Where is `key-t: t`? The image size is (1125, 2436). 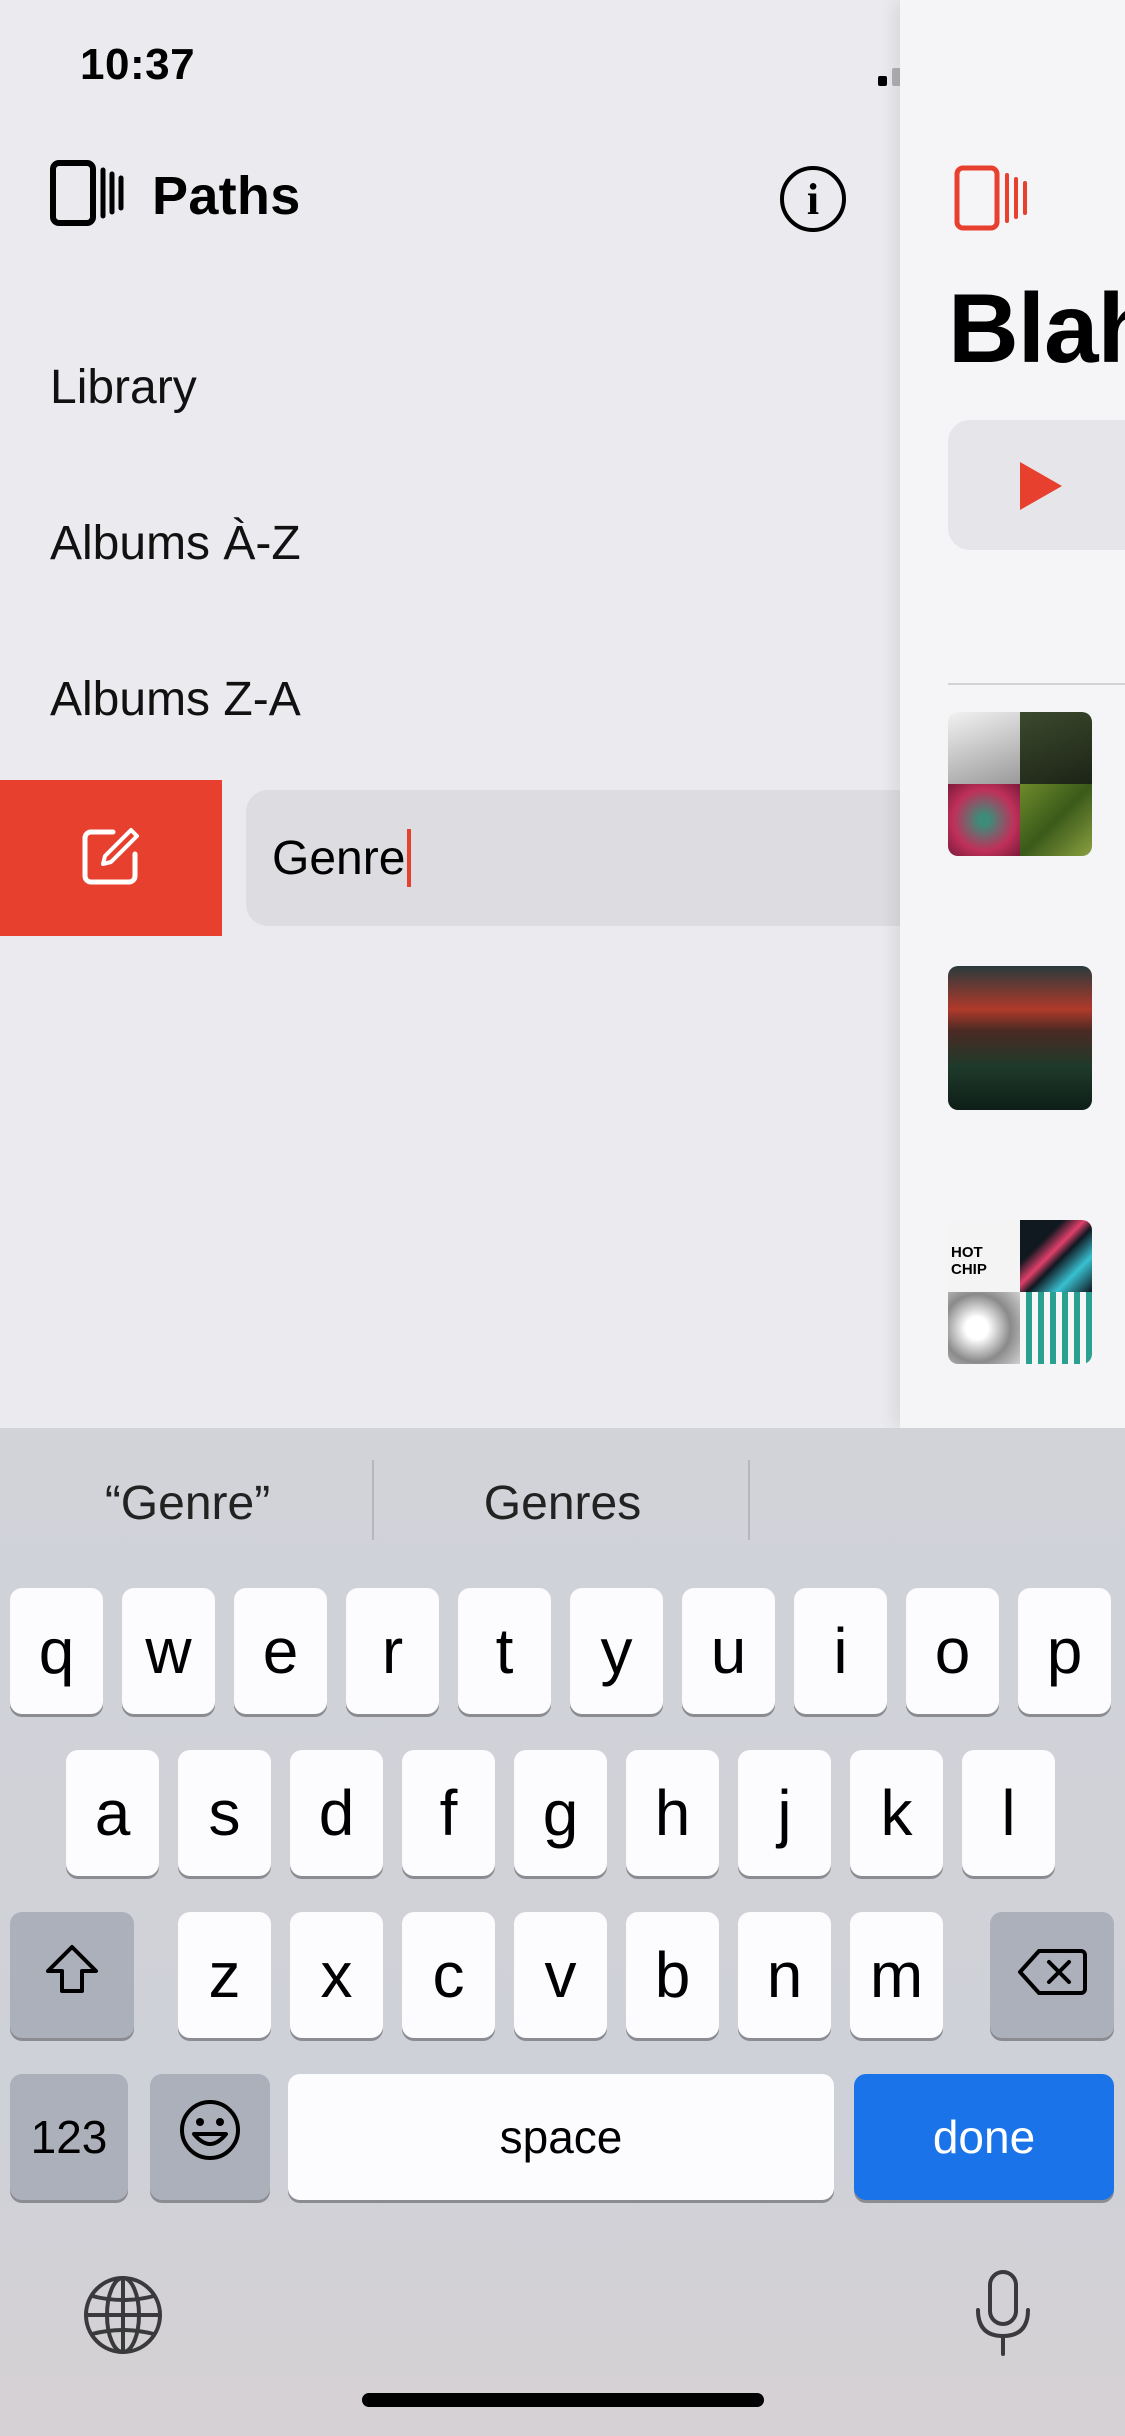 key-t: t is located at coordinates (504, 1651).